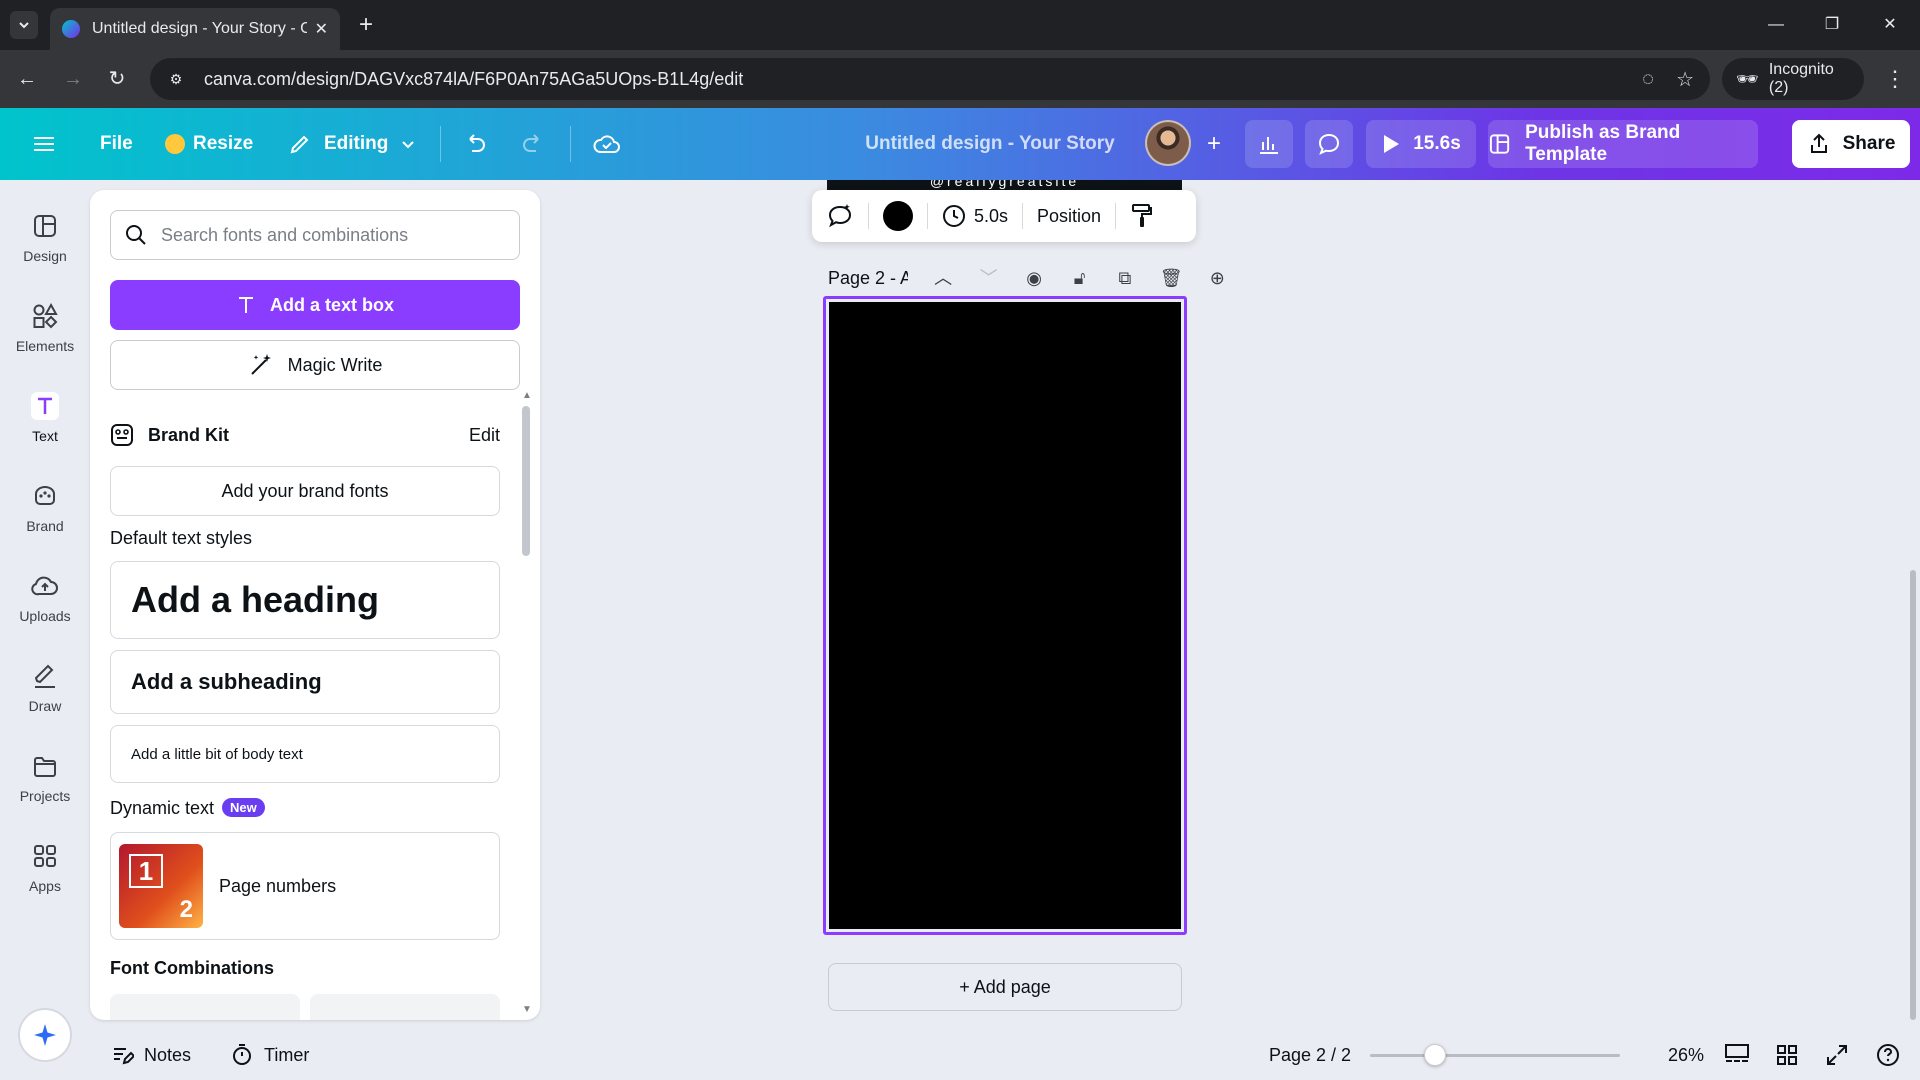 This screenshot has height=1080, width=1920. I want to click on font-search-input: Search fonts and combinations, so click(315, 235).